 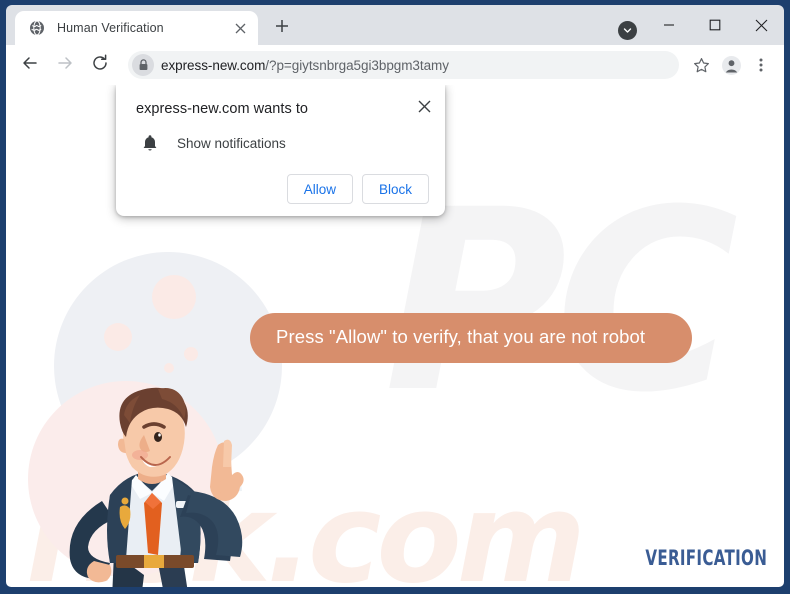 I want to click on arrow-right-icon, so click(x=65, y=65).